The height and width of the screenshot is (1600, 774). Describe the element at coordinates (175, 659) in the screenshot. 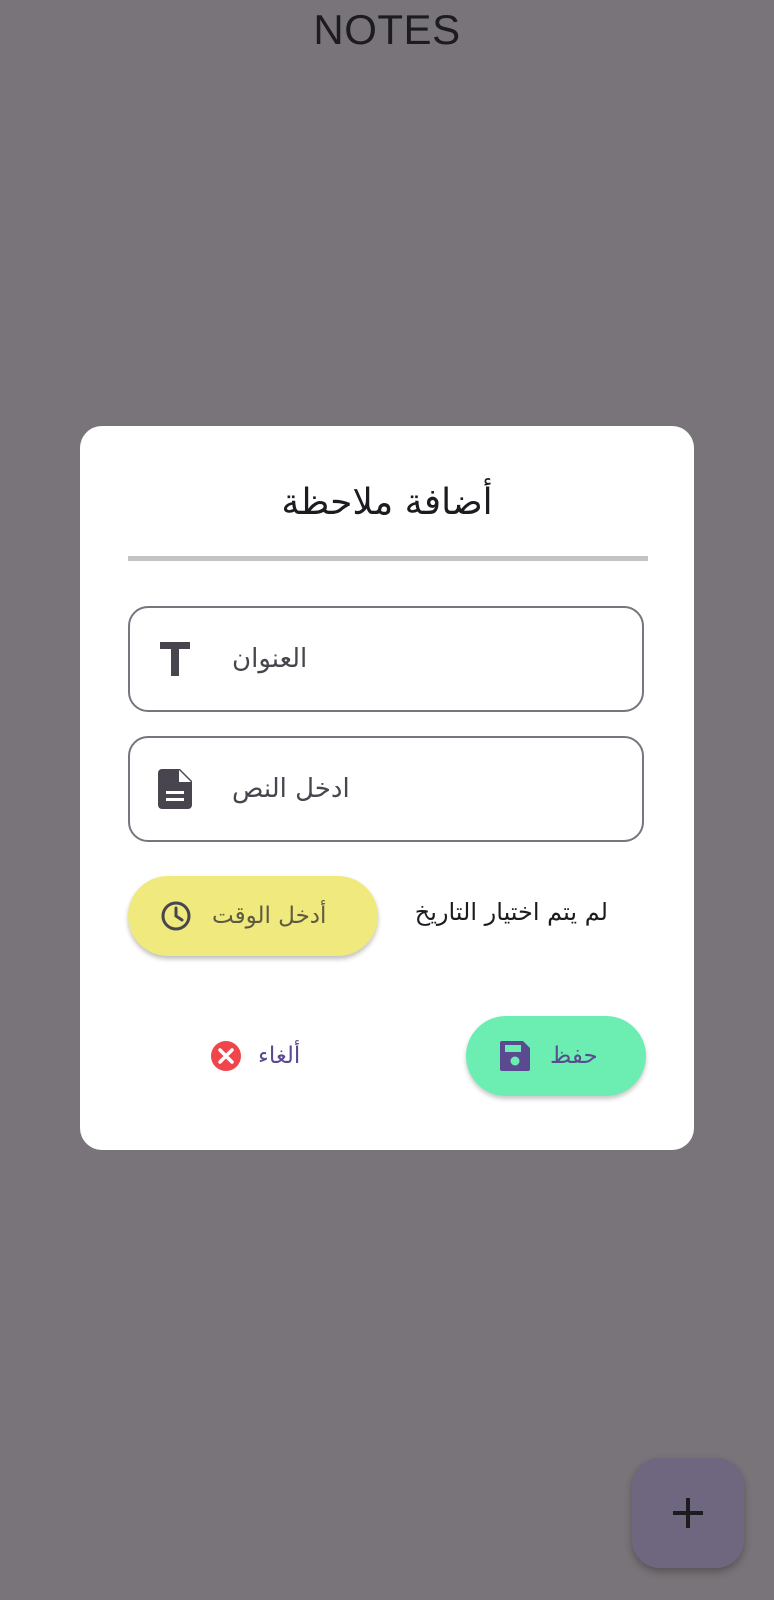

I see `text-title-icon` at that location.